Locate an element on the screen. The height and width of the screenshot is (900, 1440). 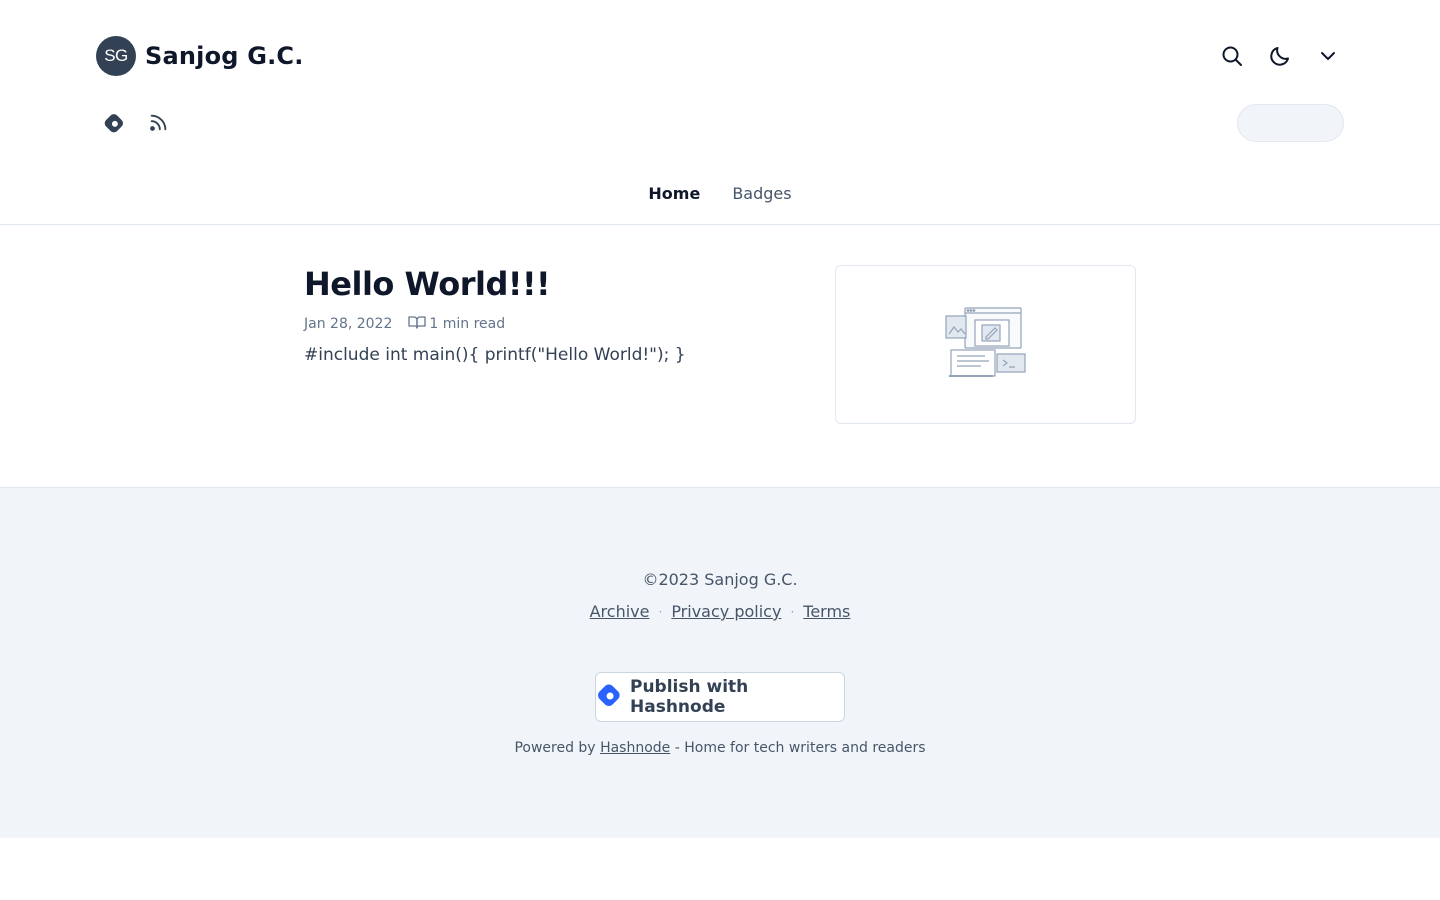
nav-item-home: Home is located at coordinates (674, 199).